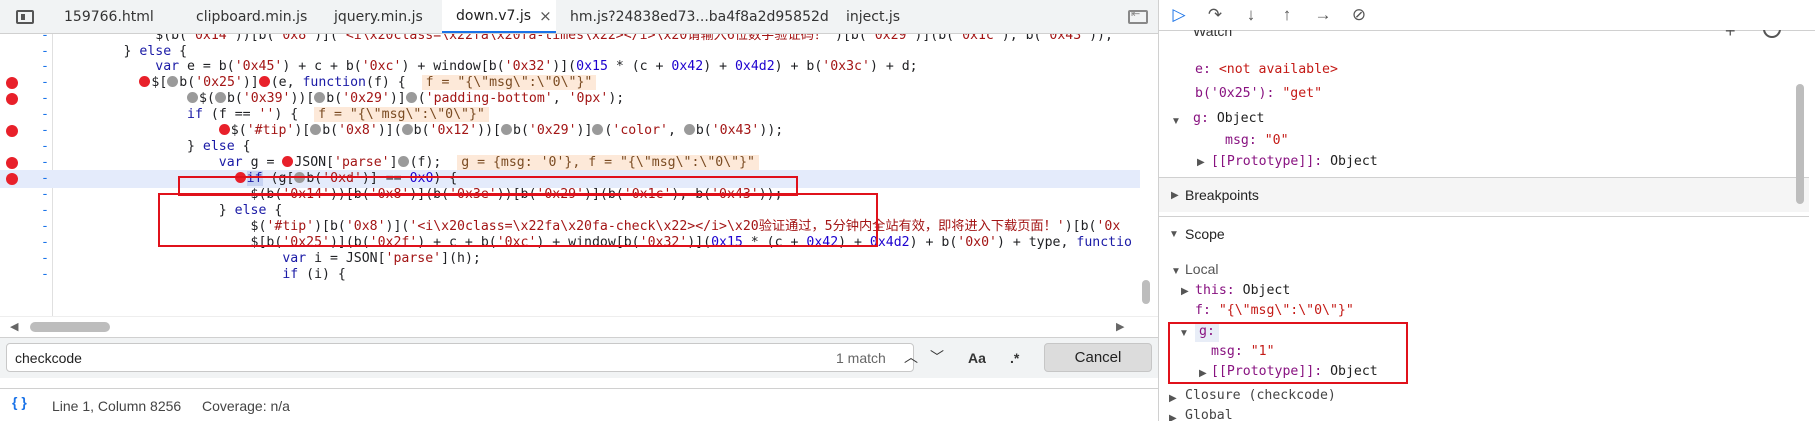  I want to click on tab-file: jquery.min.js, so click(381, 16).